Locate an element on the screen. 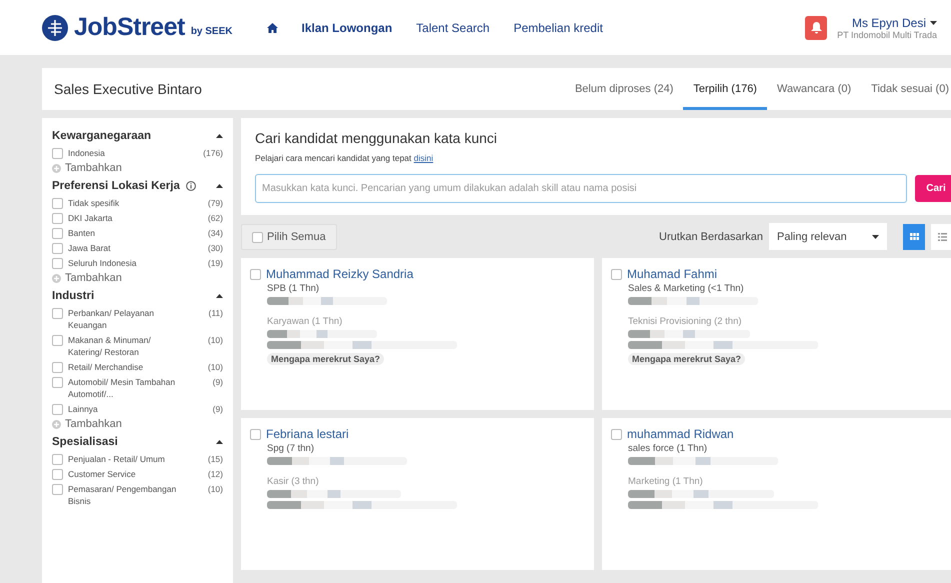 This screenshot has width=951, height=583. filter-option-label: Jawa Barat is located at coordinates (124, 248).